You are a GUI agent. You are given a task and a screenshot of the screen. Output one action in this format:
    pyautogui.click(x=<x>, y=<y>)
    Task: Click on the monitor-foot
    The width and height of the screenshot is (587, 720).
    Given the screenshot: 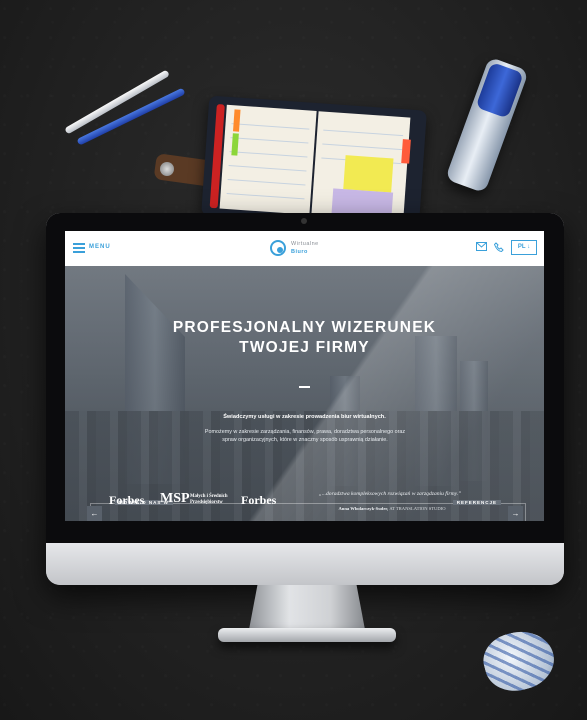 What is the action you would take?
    pyautogui.click(x=307, y=635)
    